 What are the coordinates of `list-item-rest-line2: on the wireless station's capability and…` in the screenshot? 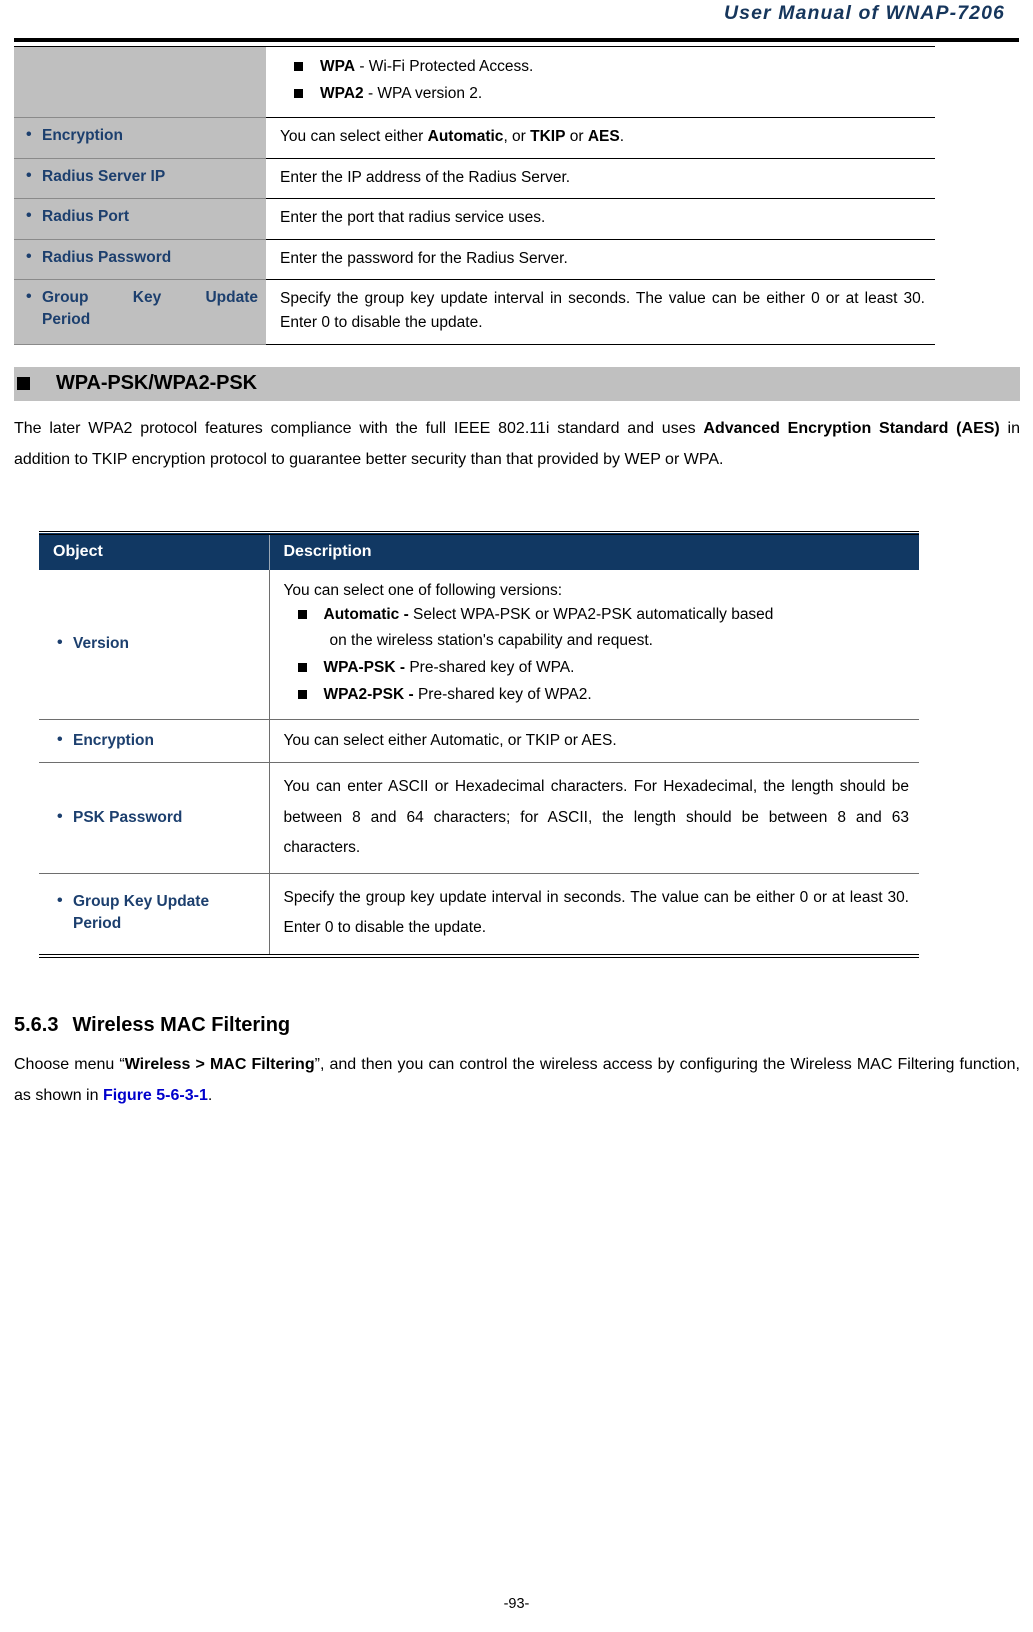 It's located at (491, 640).